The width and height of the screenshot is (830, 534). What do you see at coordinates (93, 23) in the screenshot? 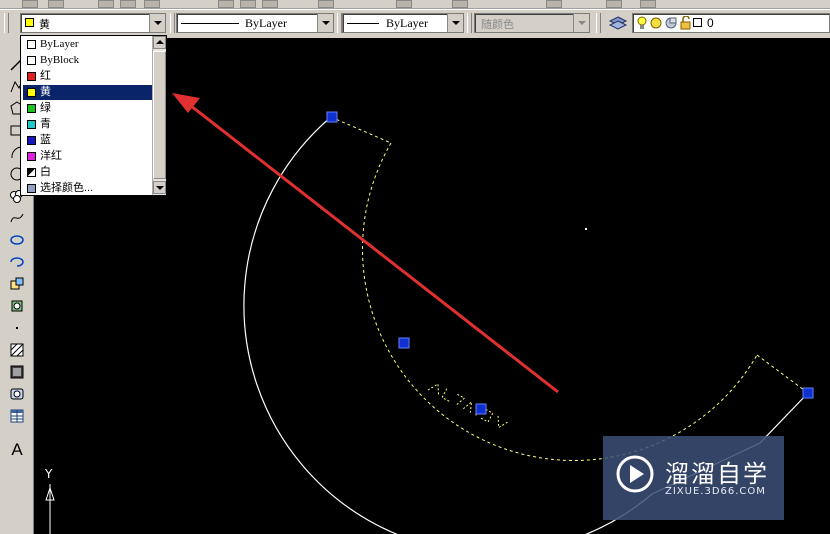
I see `color-combo: 黄` at bounding box center [93, 23].